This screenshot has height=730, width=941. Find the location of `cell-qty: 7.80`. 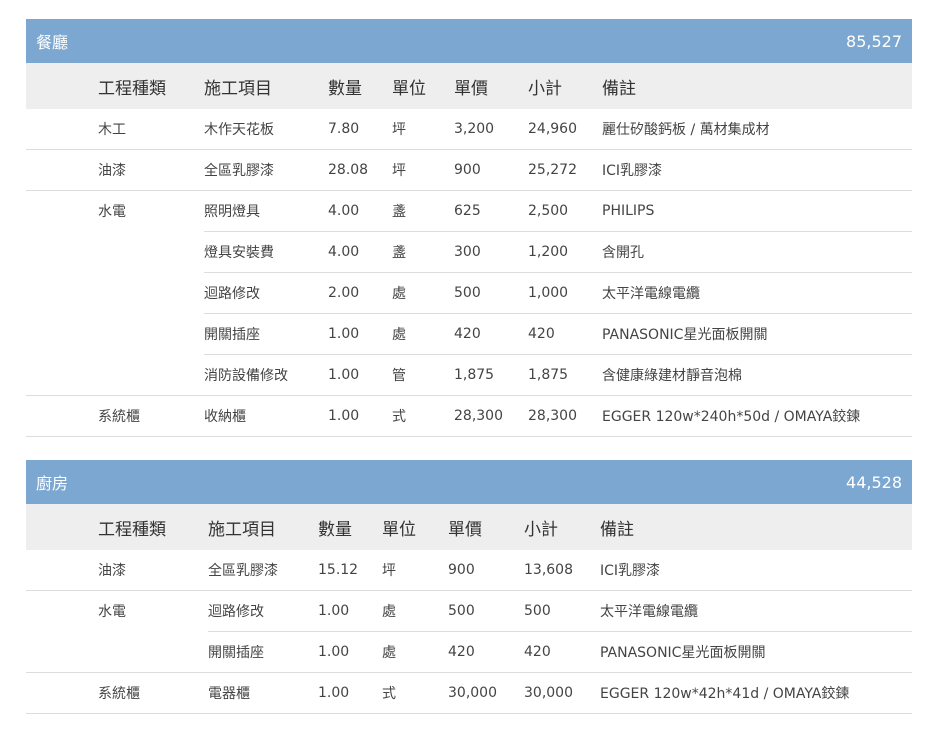

cell-qty: 7.80 is located at coordinates (360, 129).